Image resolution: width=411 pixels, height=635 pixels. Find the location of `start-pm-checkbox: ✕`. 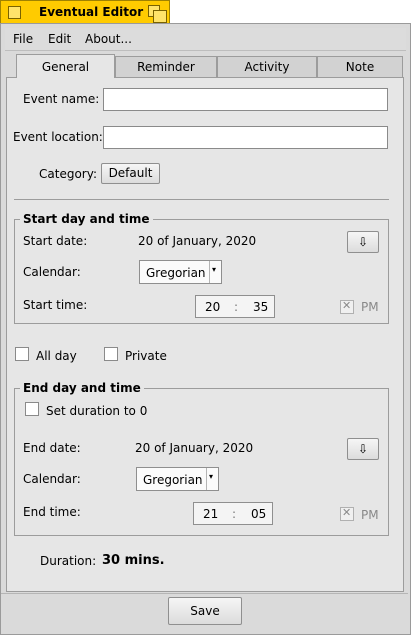

start-pm-checkbox: ✕ is located at coordinates (347, 306).